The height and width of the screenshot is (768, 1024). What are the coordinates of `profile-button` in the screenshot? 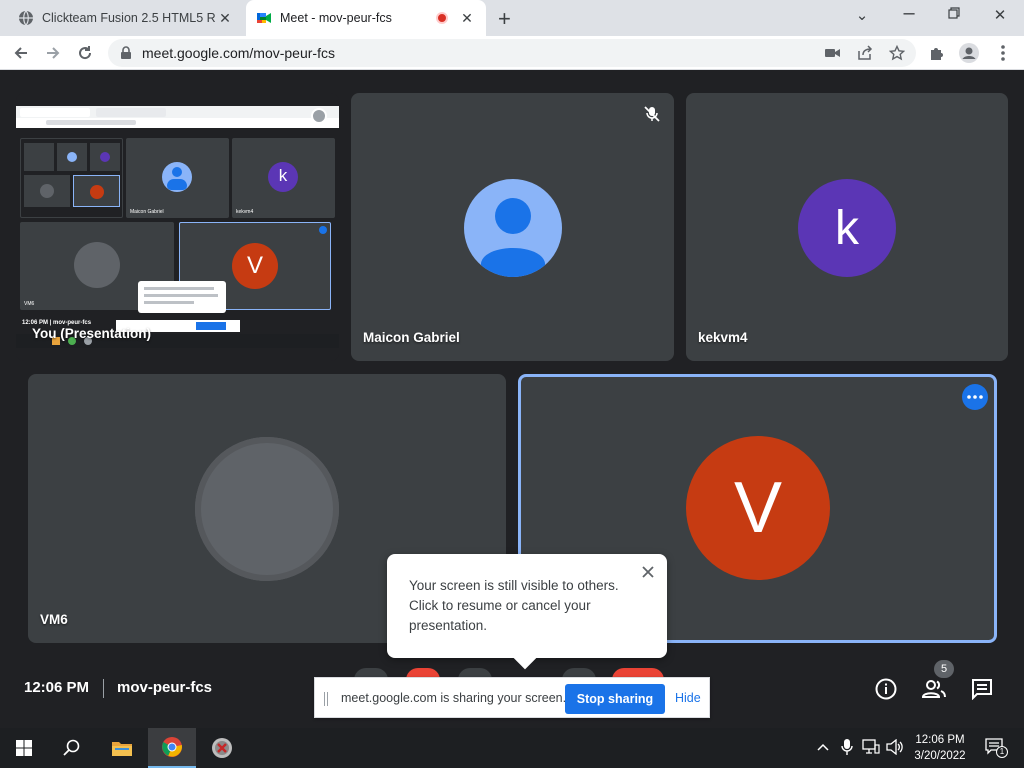 It's located at (969, 53).